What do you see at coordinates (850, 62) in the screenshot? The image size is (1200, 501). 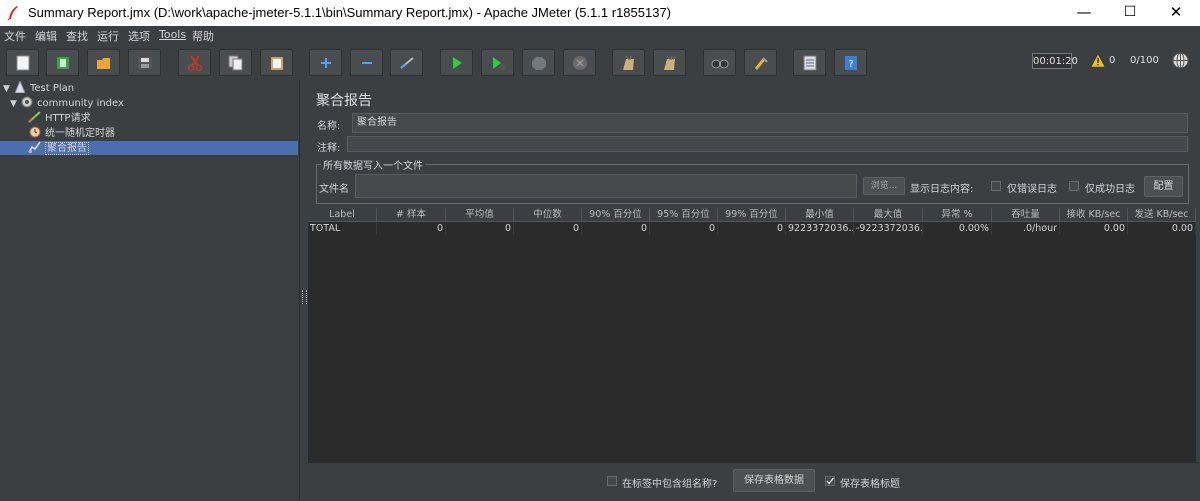 I see `help-button: ?` at bounding box center [850, 62].